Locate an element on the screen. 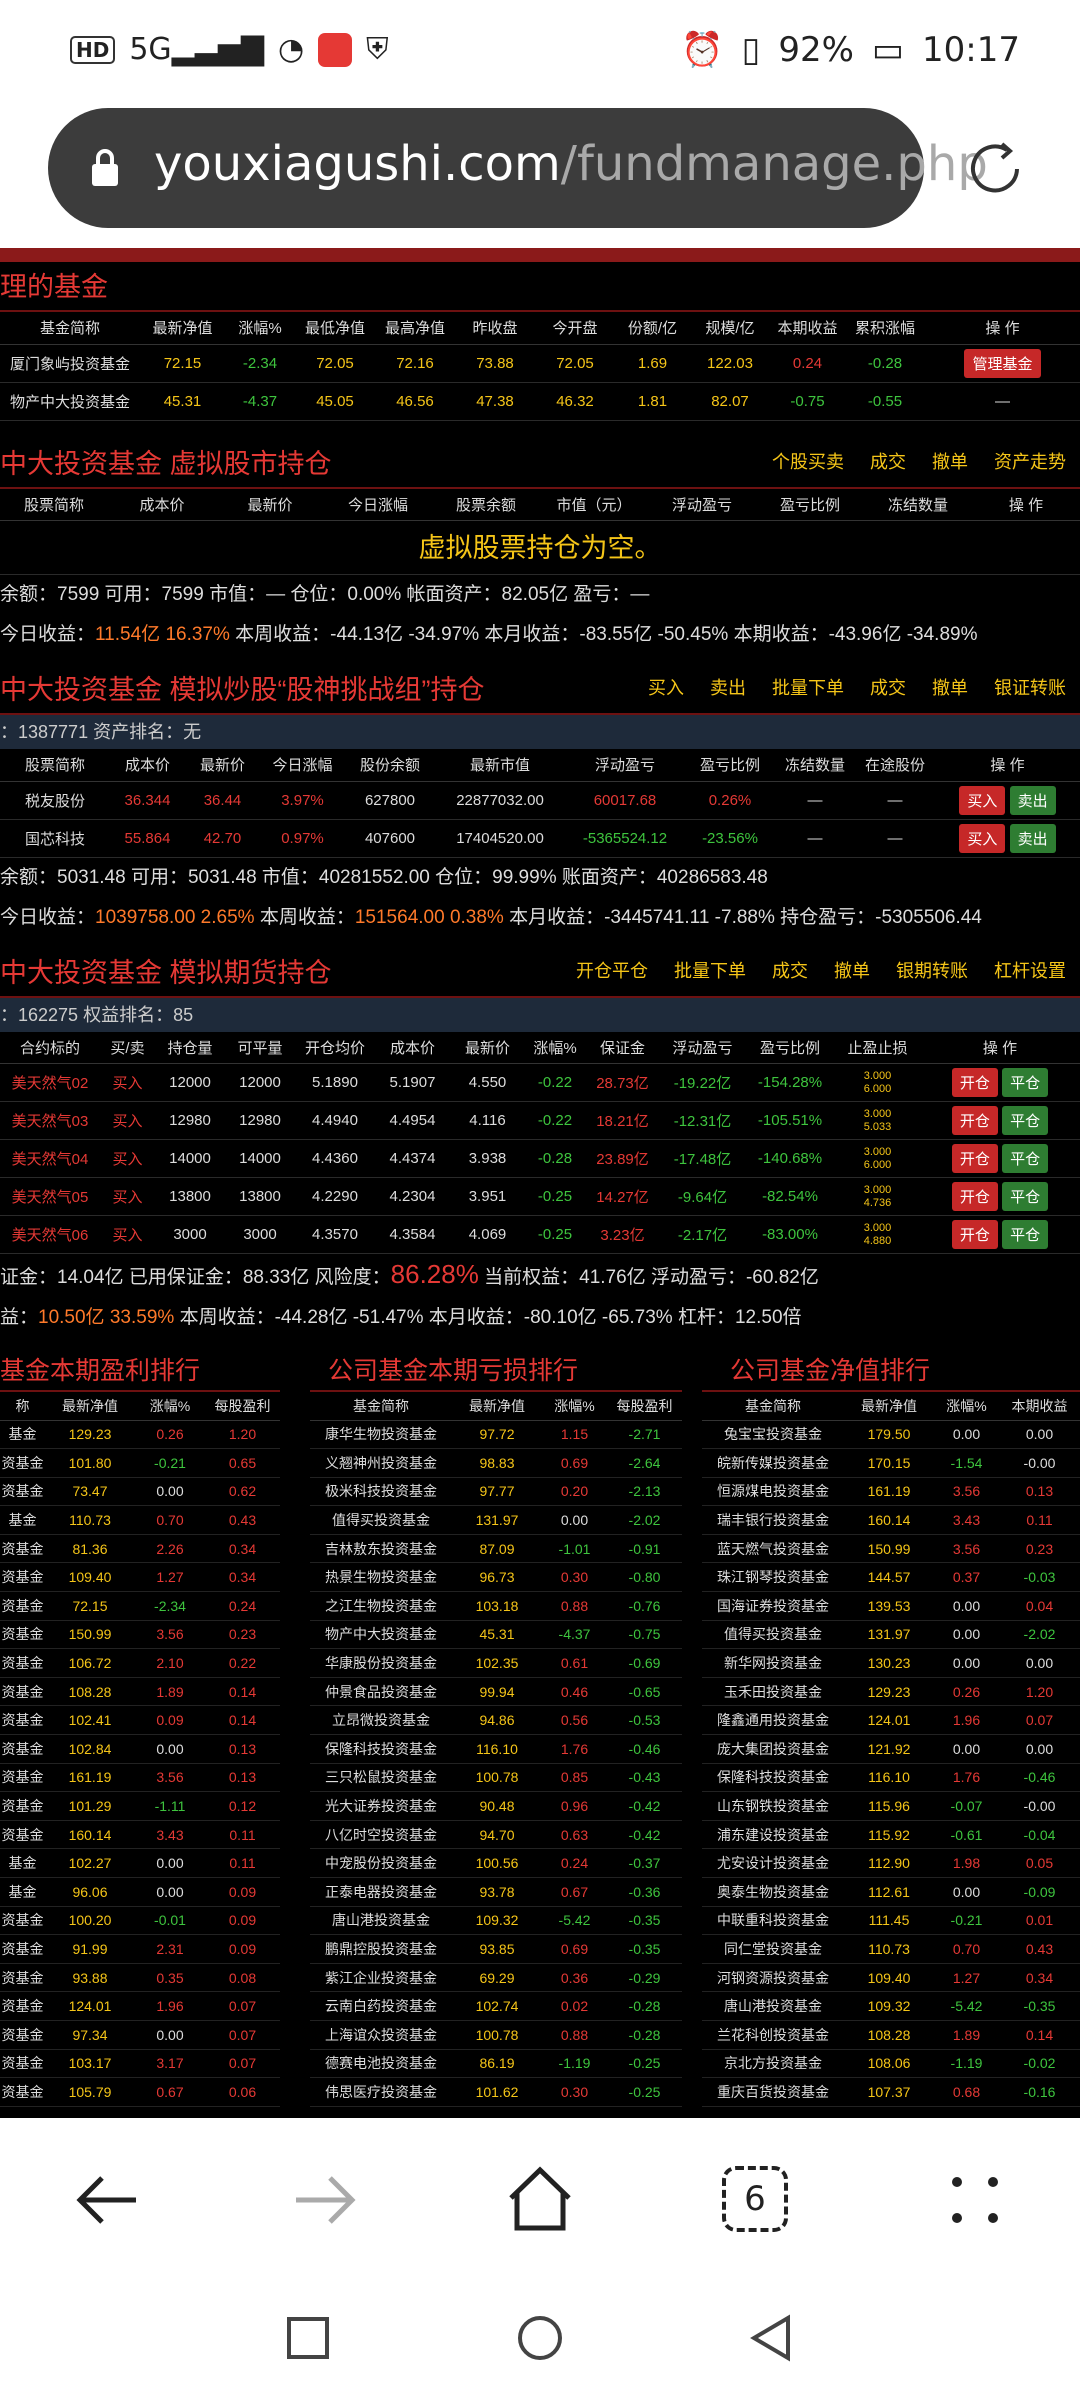  cell: 上海谊众投资基金 is located at coordinates (381, 2035).